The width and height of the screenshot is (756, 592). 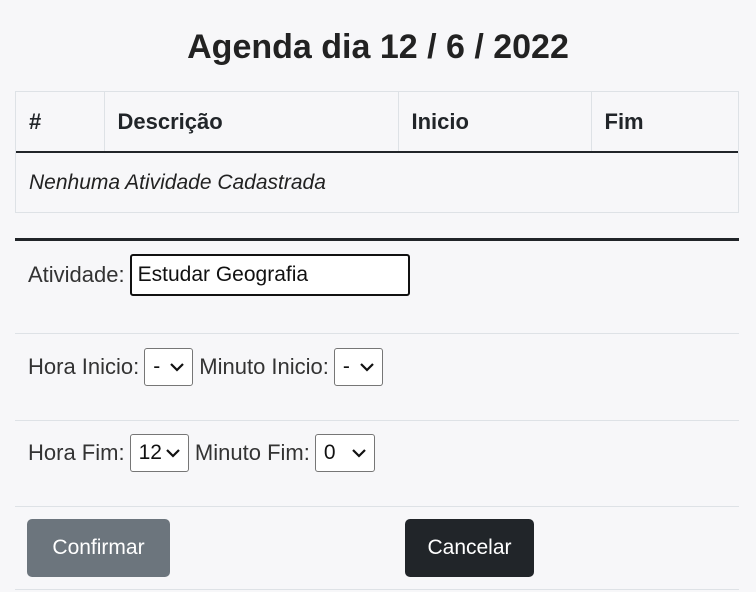 What do you see at coordinates (329, 452) in the screenshot?
I see `end-minute-value: 0` at bounding box center [329, 452].